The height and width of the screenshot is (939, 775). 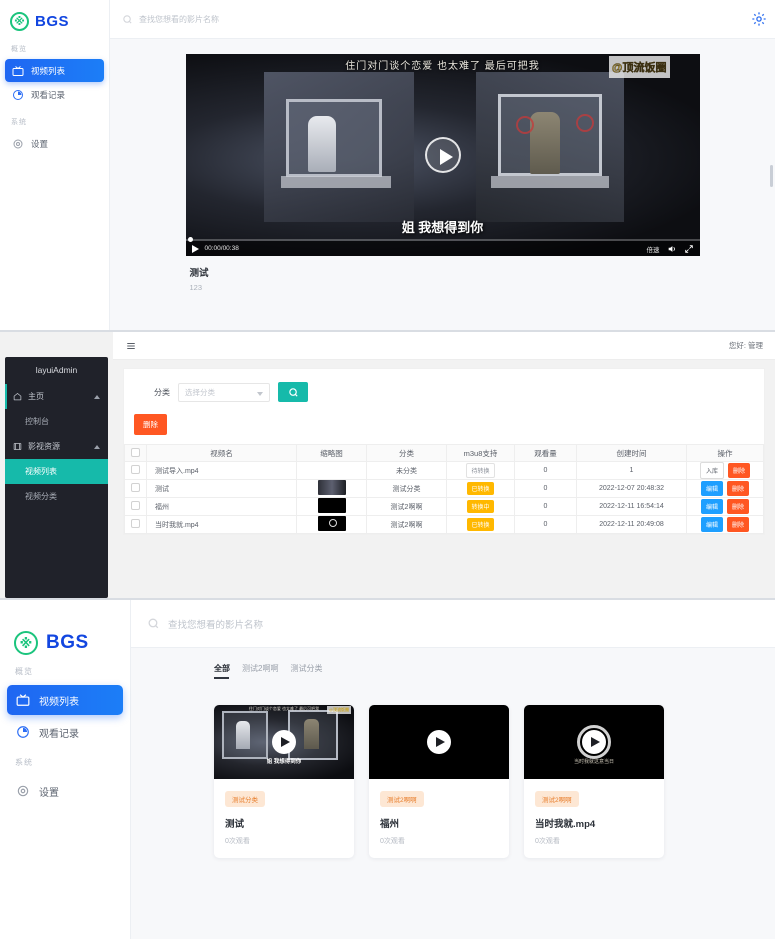 What do you see at coordinates (771, 176) in the screenshot?
I see `scrollbar` at bounding box center [771, 176].